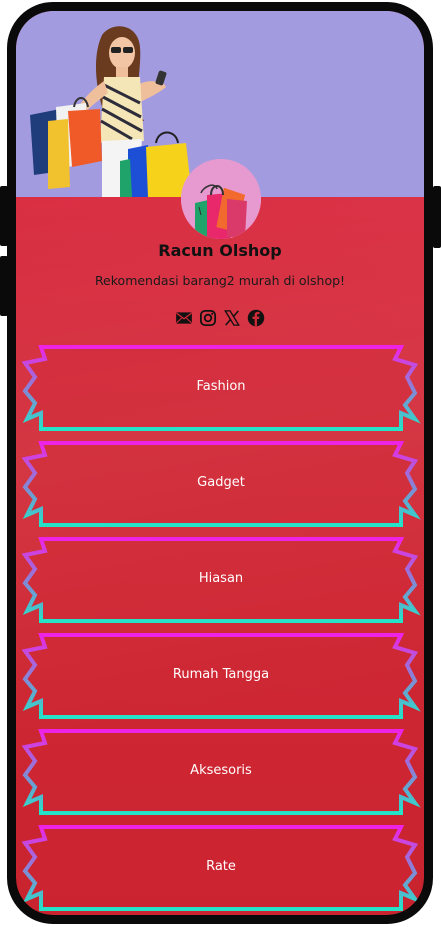 This screenshot has height=927, width=441. I want to click on profile-name: Racun Olshop, so click(220, 250).